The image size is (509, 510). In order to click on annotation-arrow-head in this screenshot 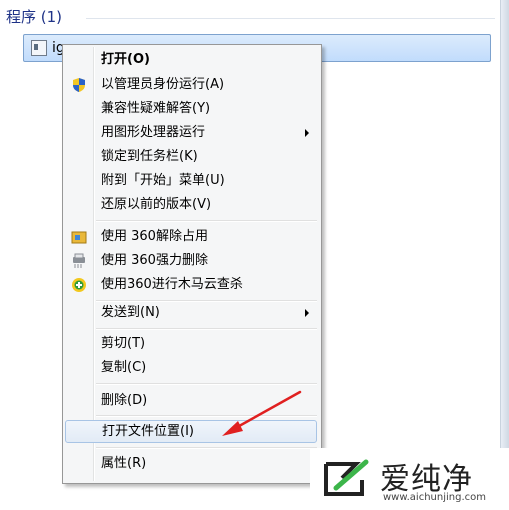, I will do `click(232, 428)`.